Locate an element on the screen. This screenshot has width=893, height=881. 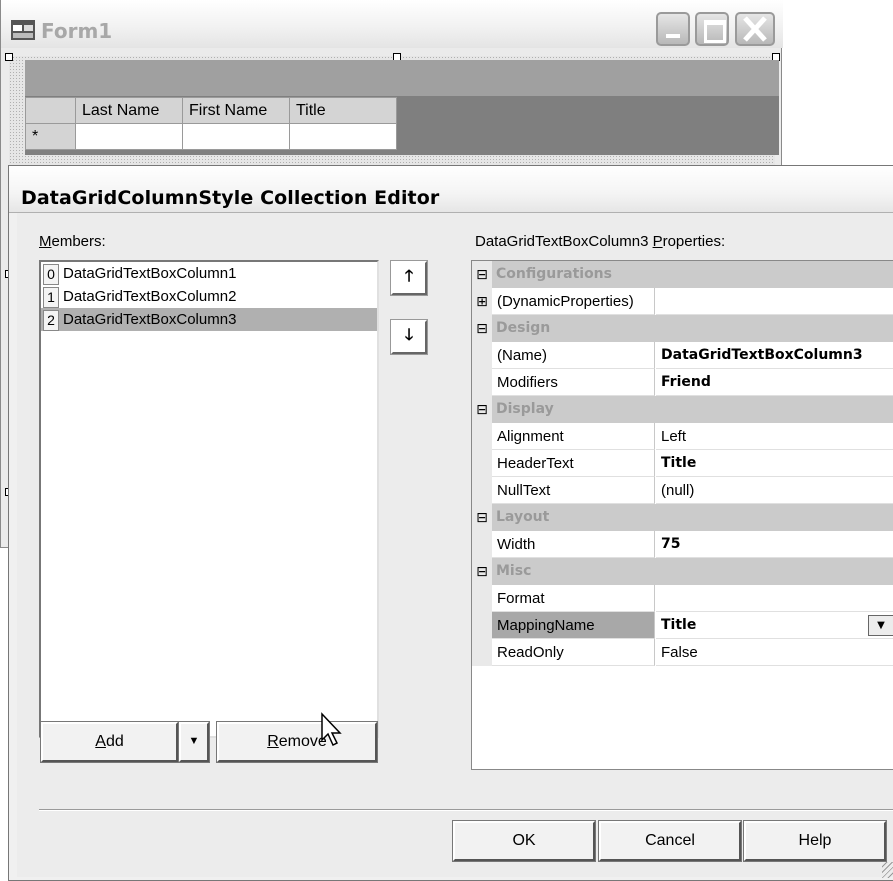
property-name: HeaderText is located at coordinates (573, 463).